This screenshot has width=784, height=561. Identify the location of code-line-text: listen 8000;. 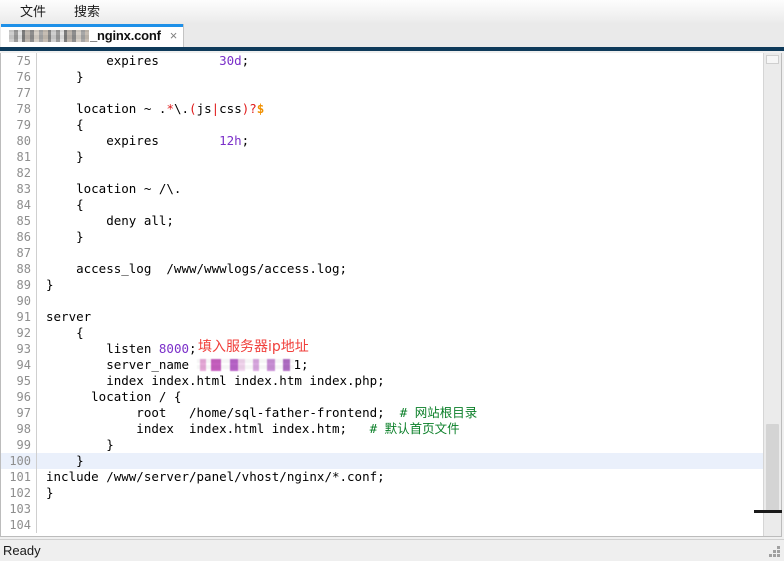
(400, 349).